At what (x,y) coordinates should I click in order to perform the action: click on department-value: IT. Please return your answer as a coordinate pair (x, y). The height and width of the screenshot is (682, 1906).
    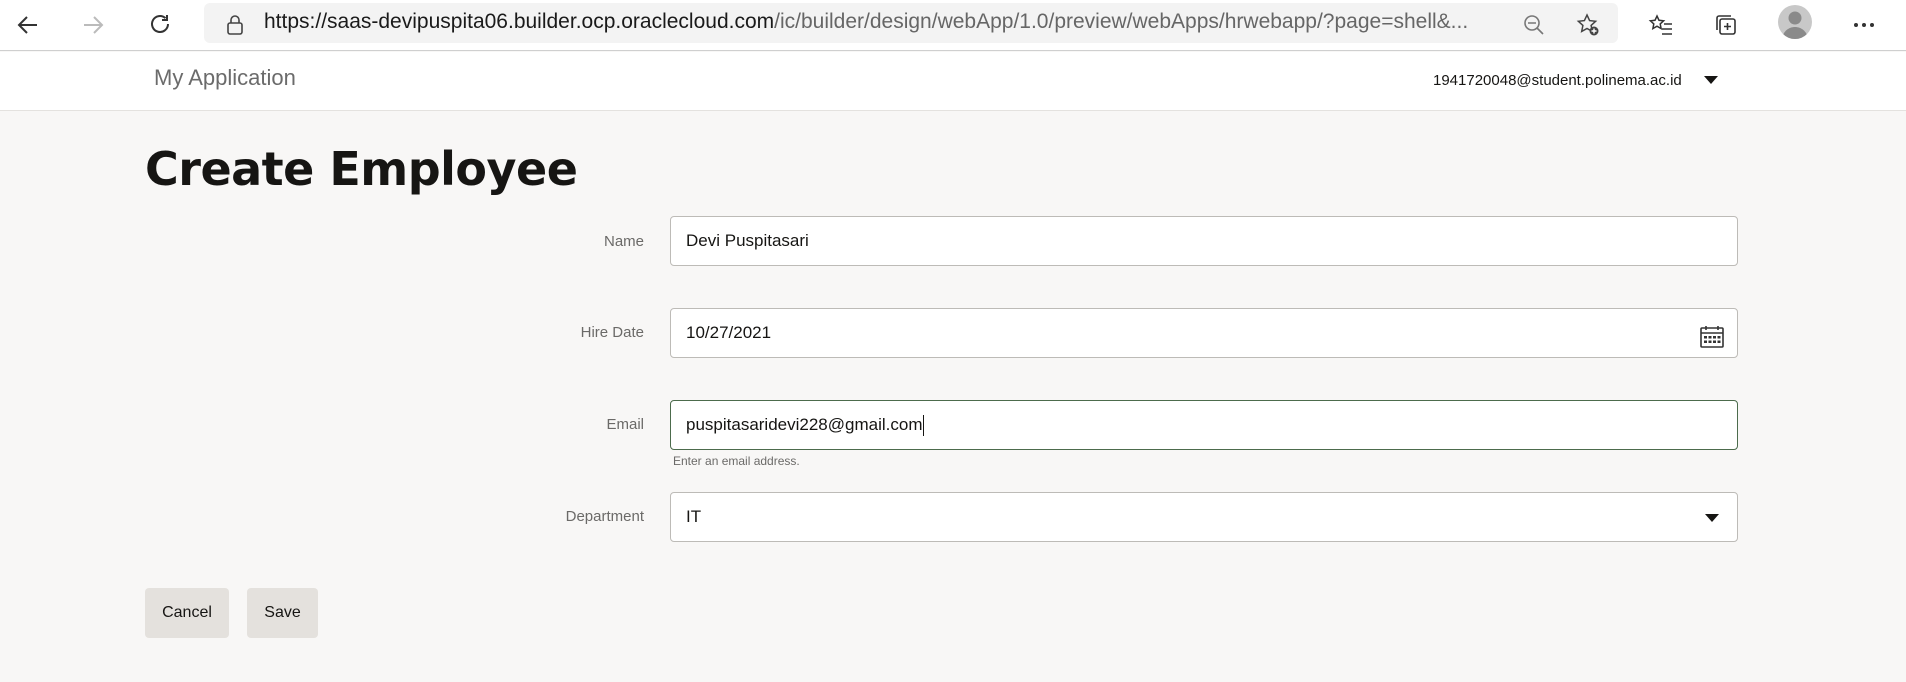
    Looking at the image, I should click on (694, 516).